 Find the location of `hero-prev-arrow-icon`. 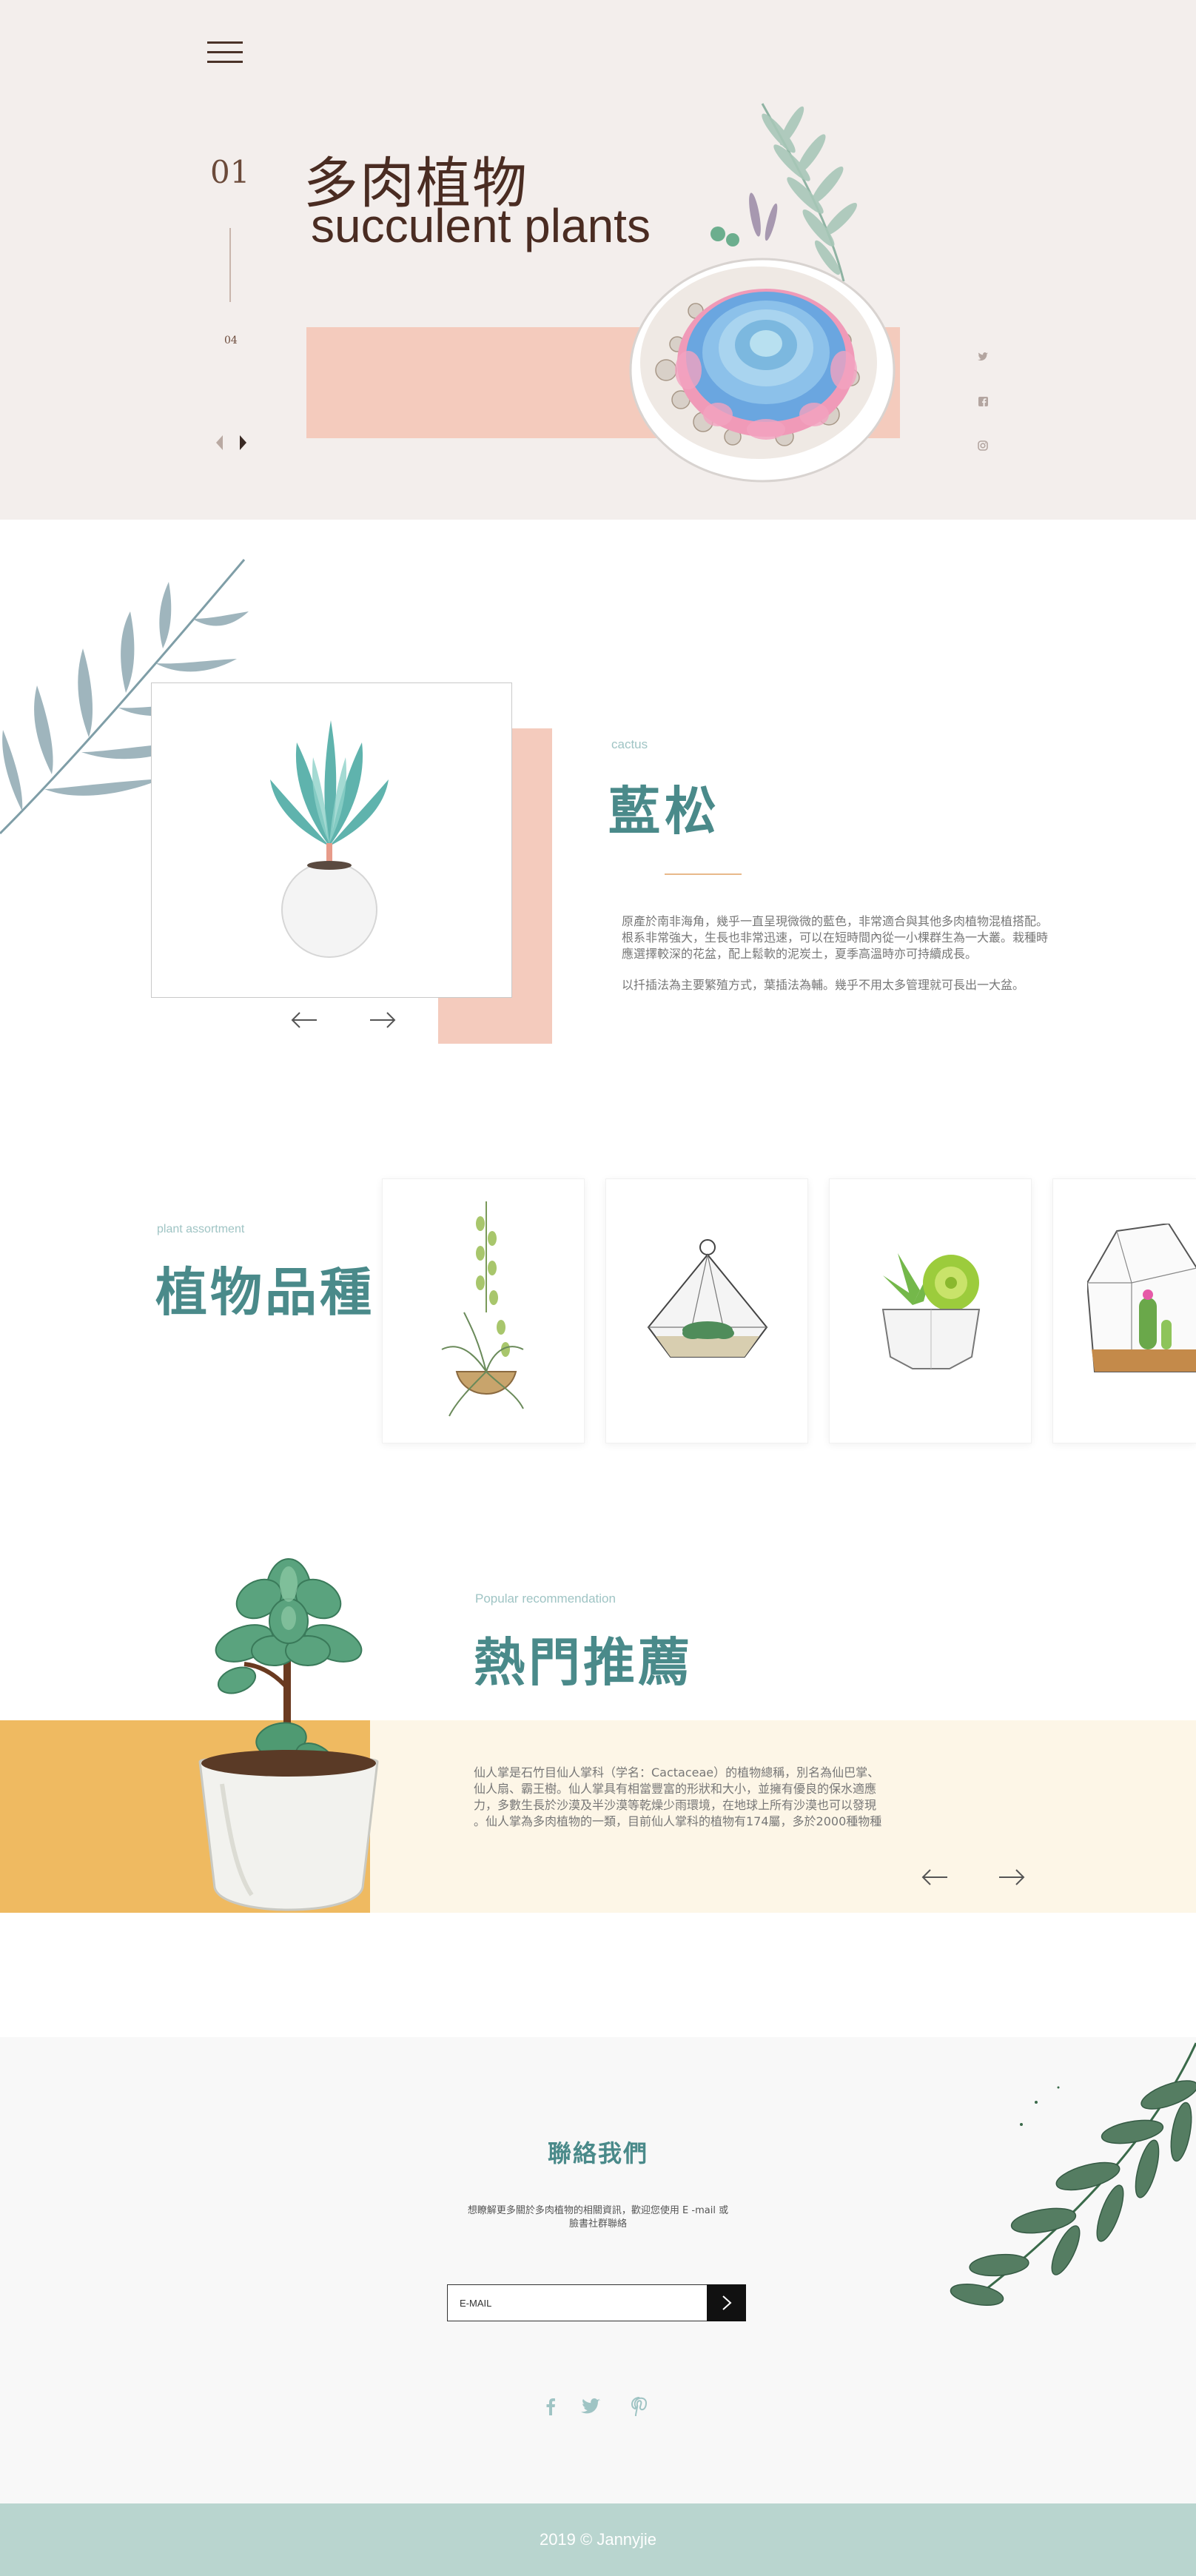

hero-prev-arrow-icon is located at coordinates (219, 442).